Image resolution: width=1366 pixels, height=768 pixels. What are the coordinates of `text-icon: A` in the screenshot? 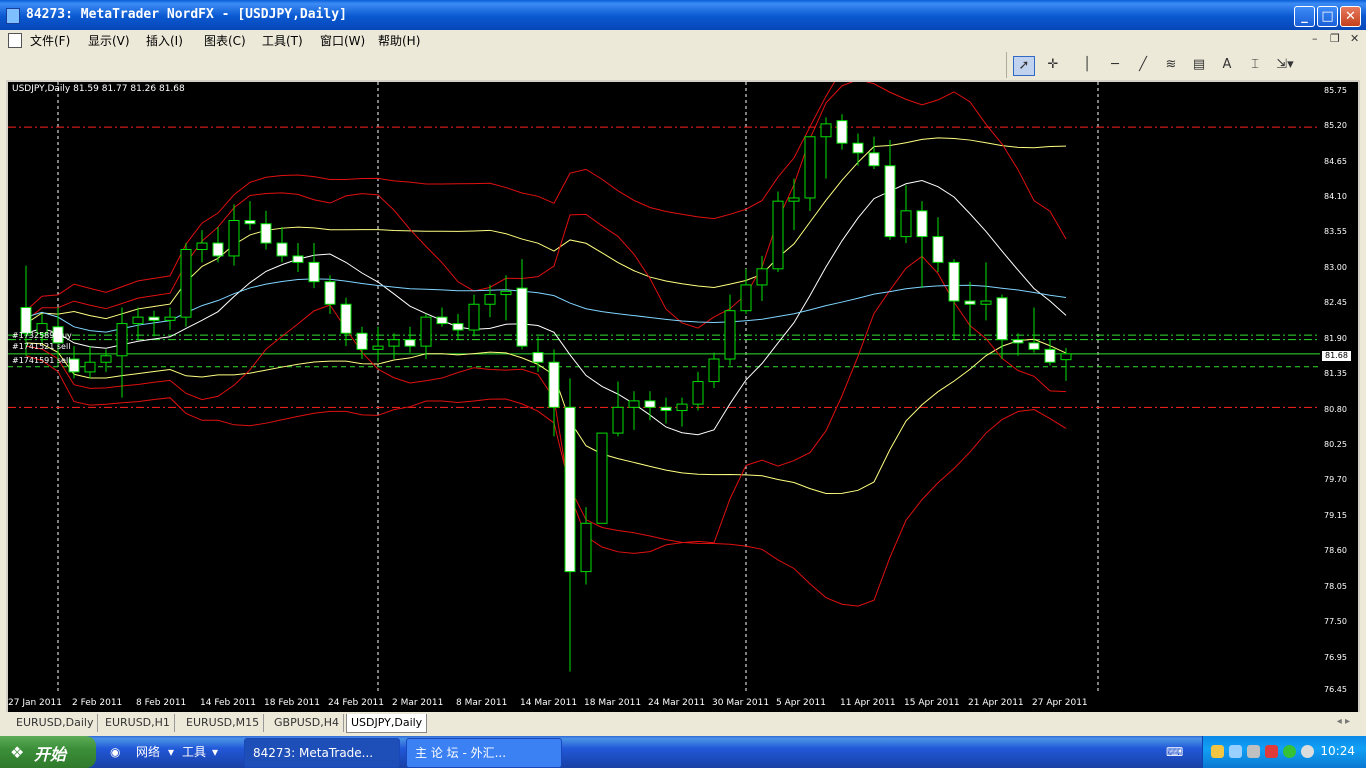 It's located at (1227, 65).